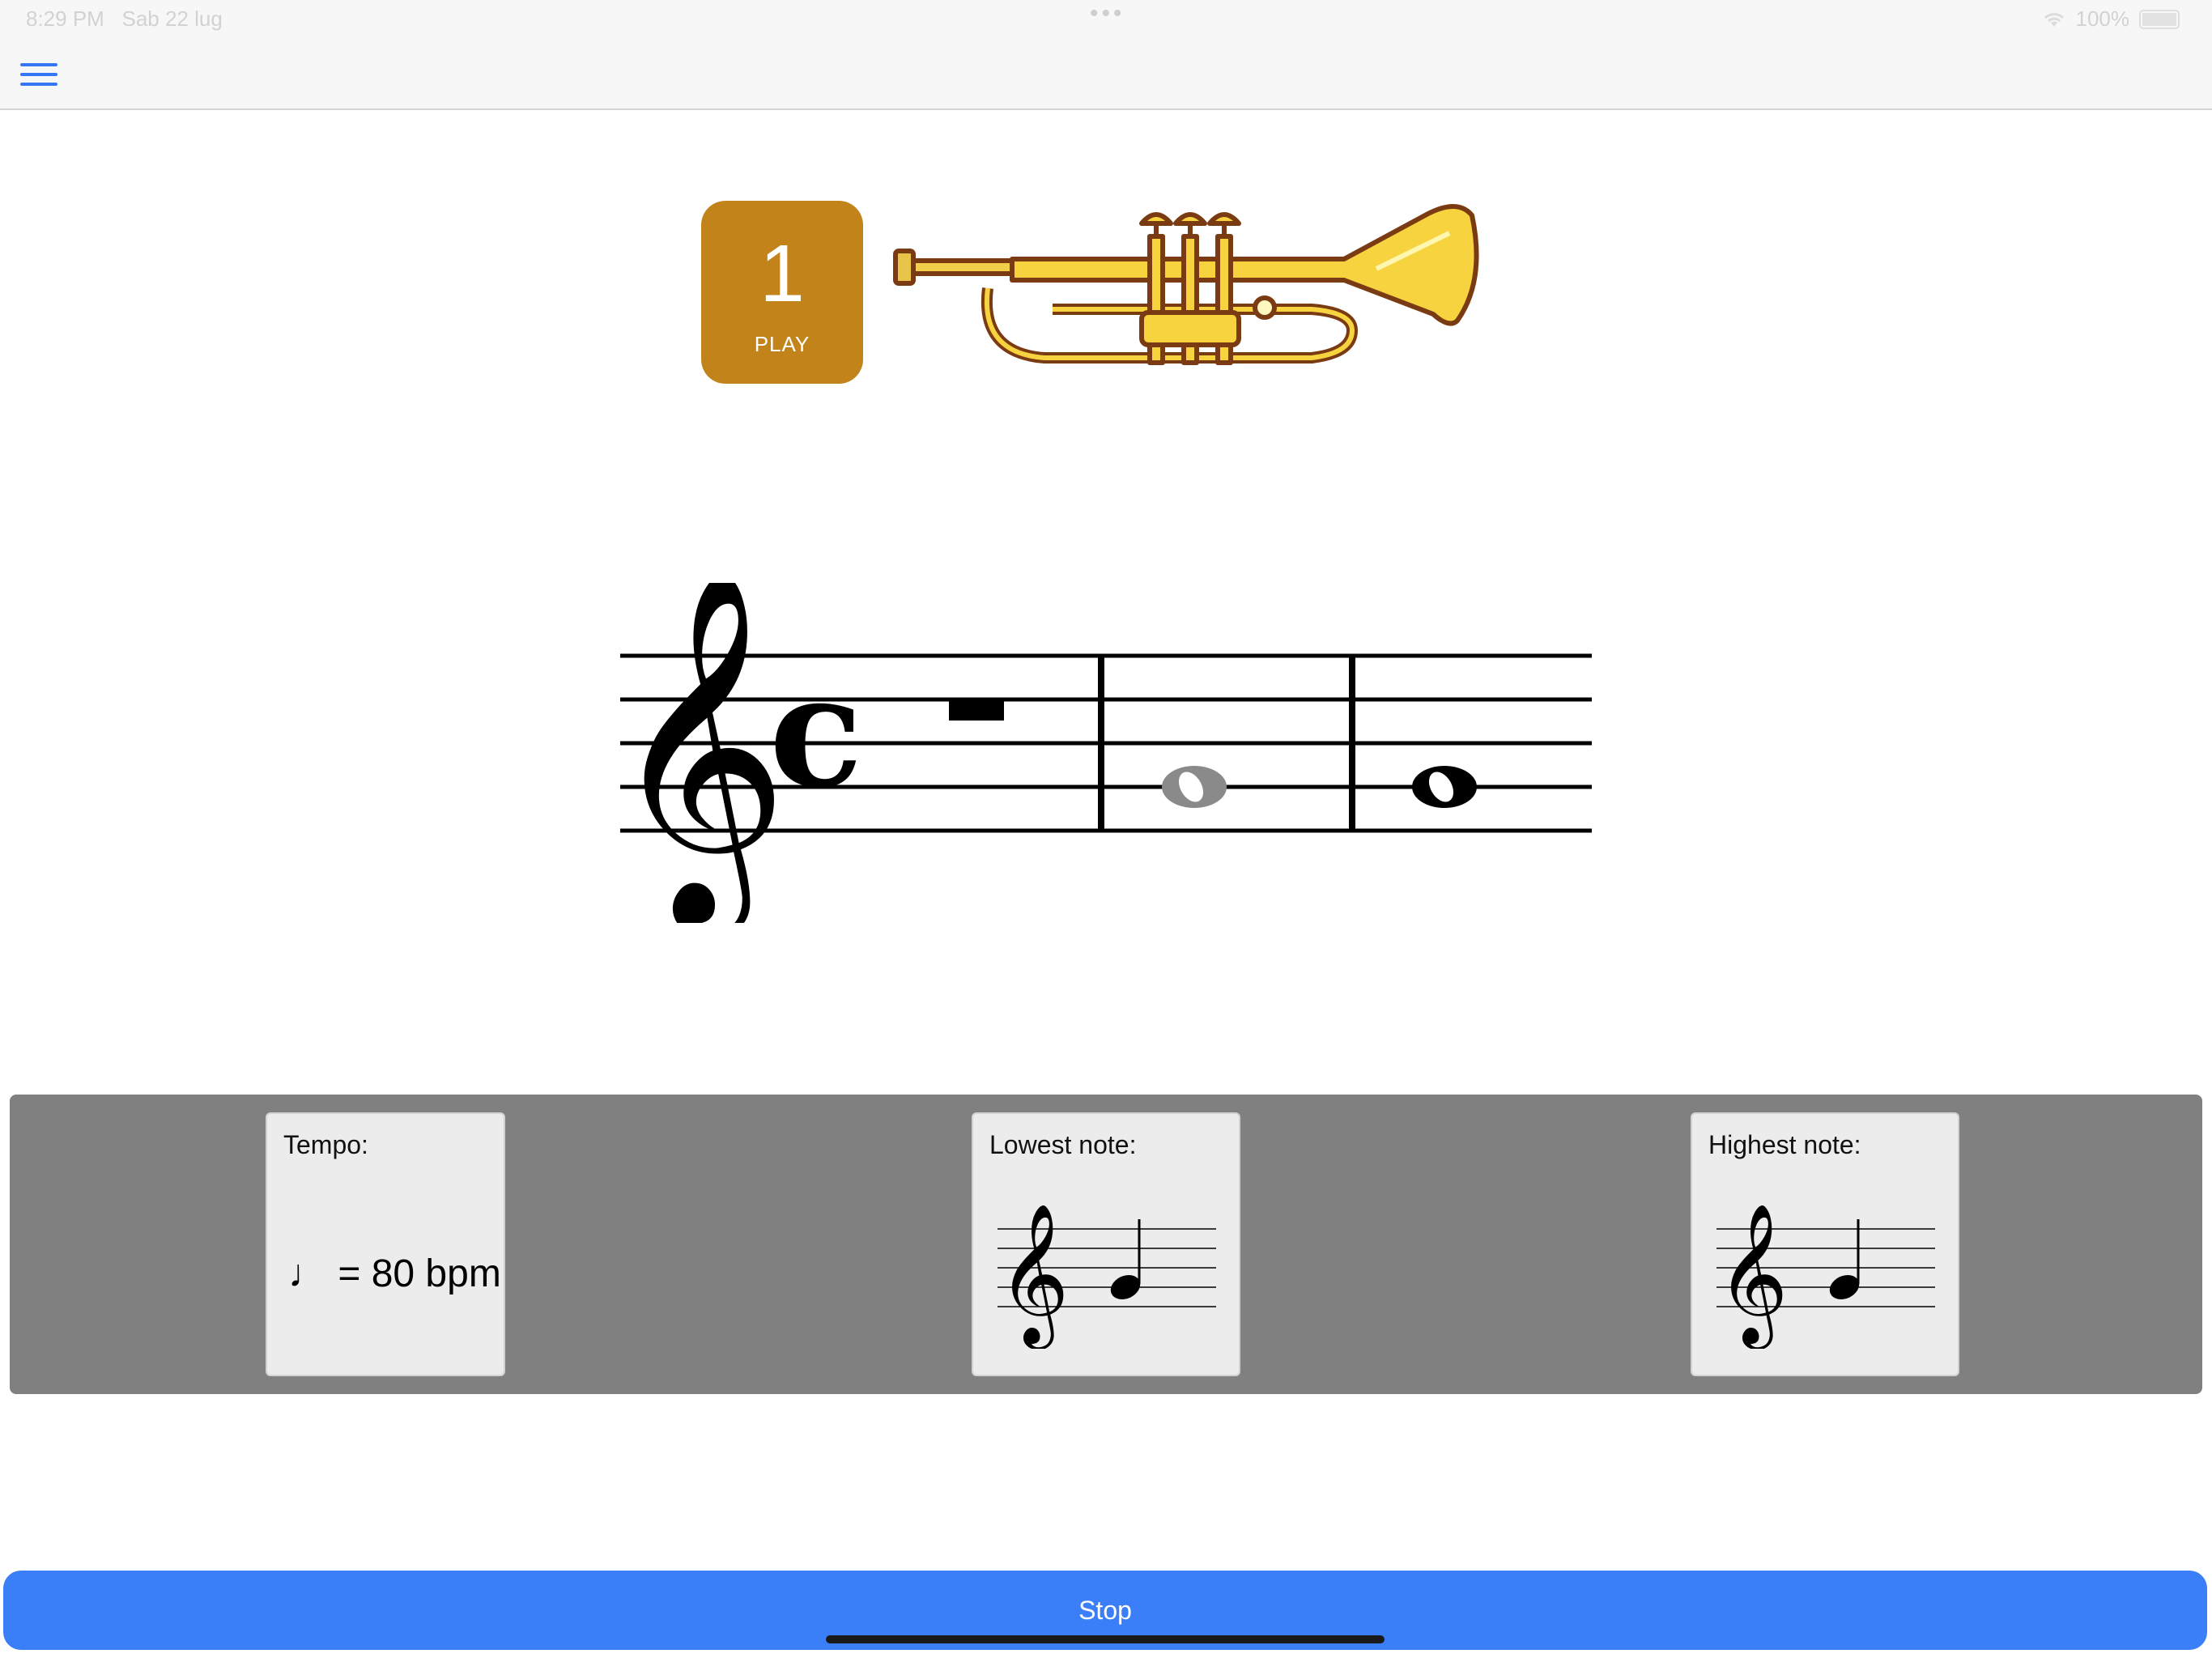  I want to click on highest-note-card: Highest note: 𝄞, so click(1825, 1244).